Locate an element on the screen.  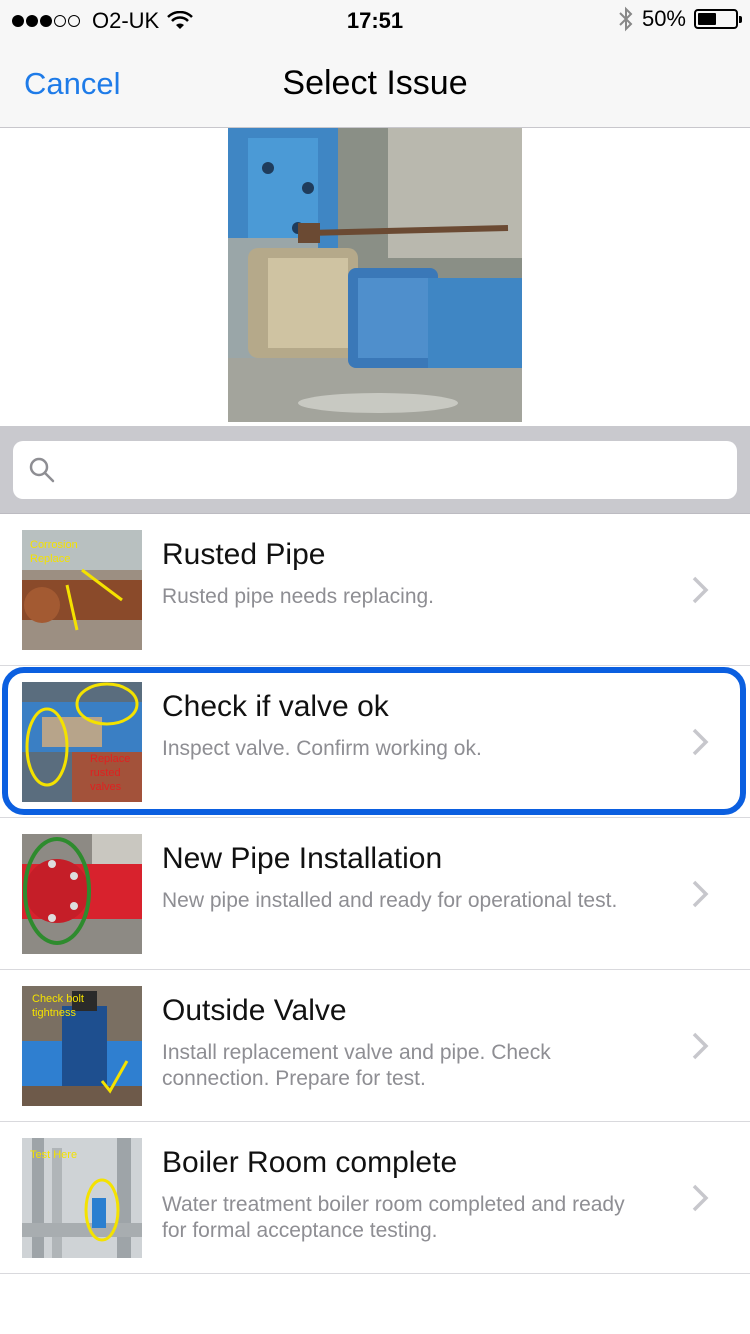
svg-text: Corrosion is located at coordinates (54, 545).